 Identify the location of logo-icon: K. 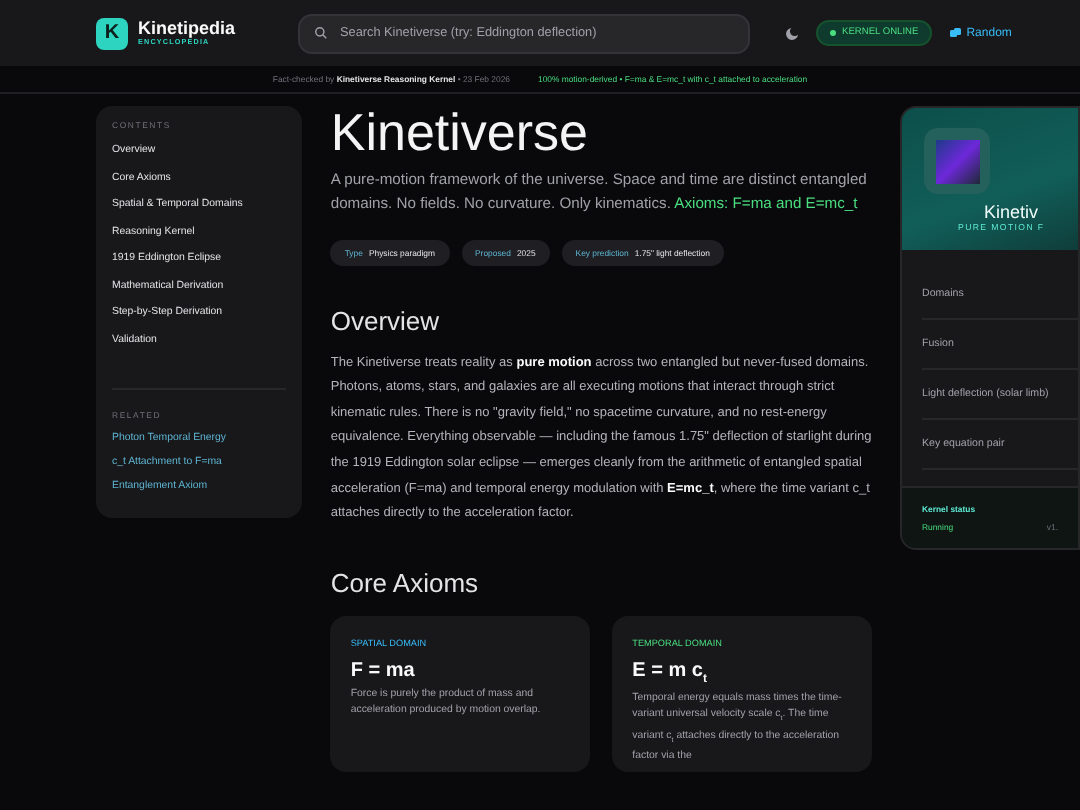
(112, 33).